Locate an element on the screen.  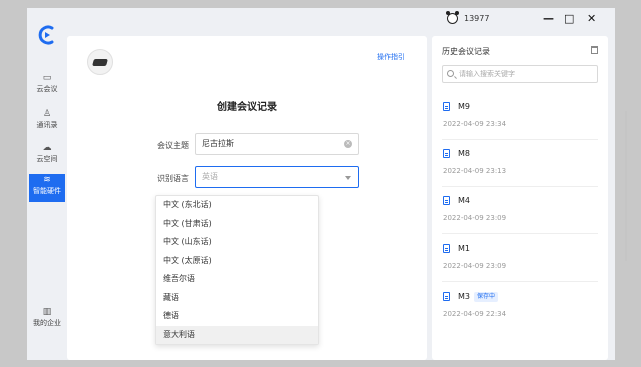
topic-input: 尼古拉斯 × is located at coordinates (277, 144).